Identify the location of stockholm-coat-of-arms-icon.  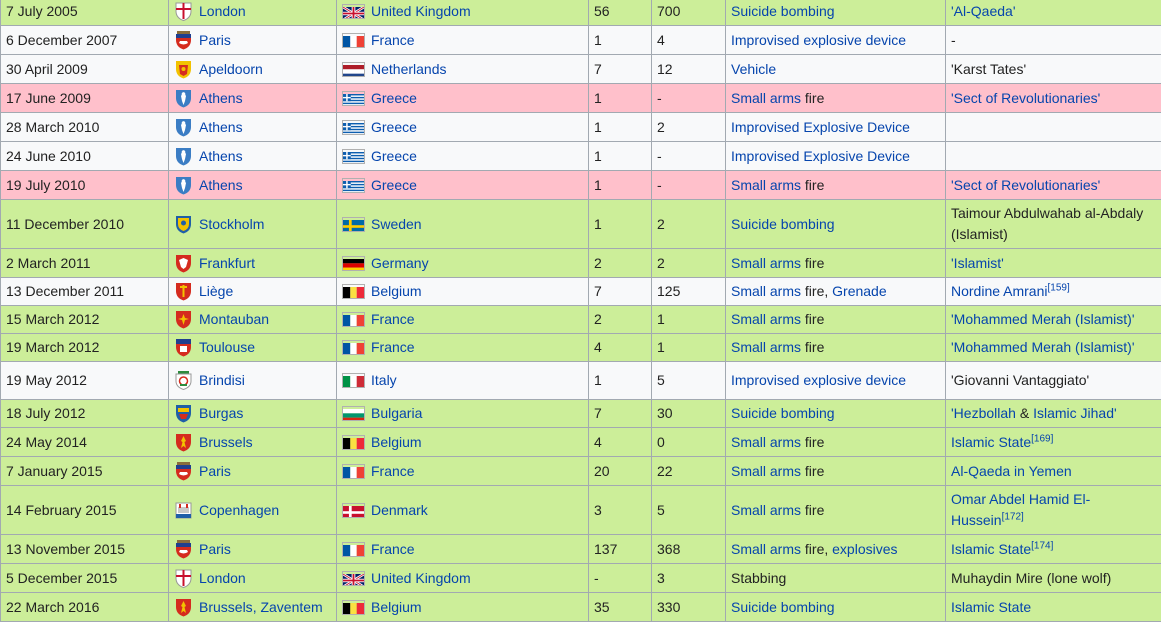
(183, 224).